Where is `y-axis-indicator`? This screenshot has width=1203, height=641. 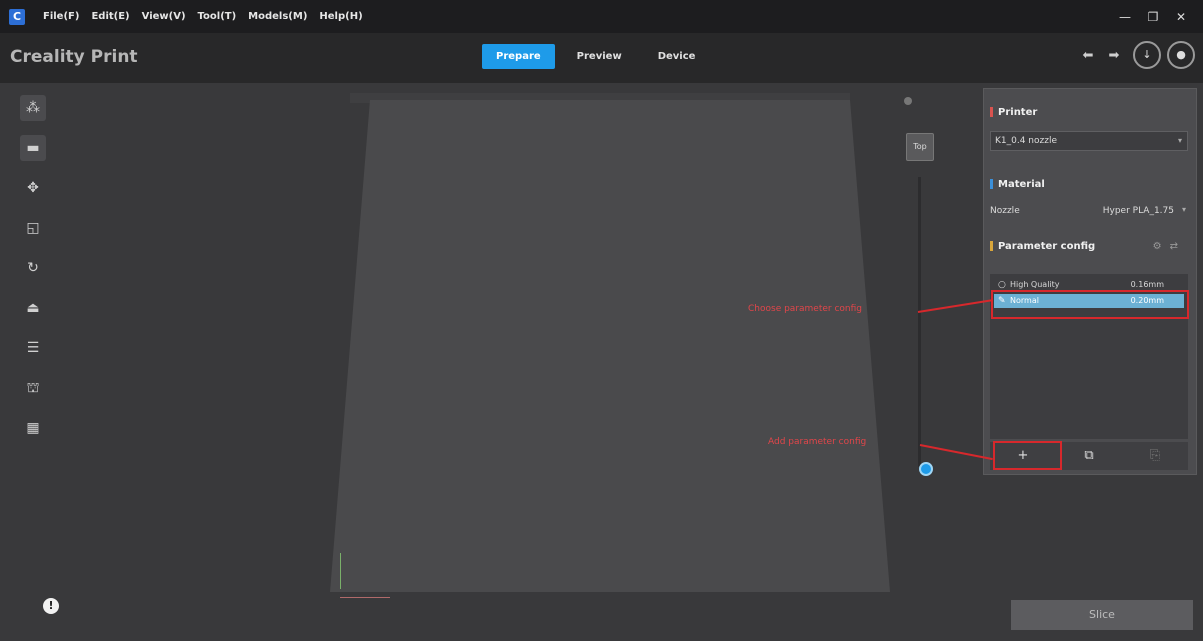
y-axis-indicator is located at coordinates (340, 571).